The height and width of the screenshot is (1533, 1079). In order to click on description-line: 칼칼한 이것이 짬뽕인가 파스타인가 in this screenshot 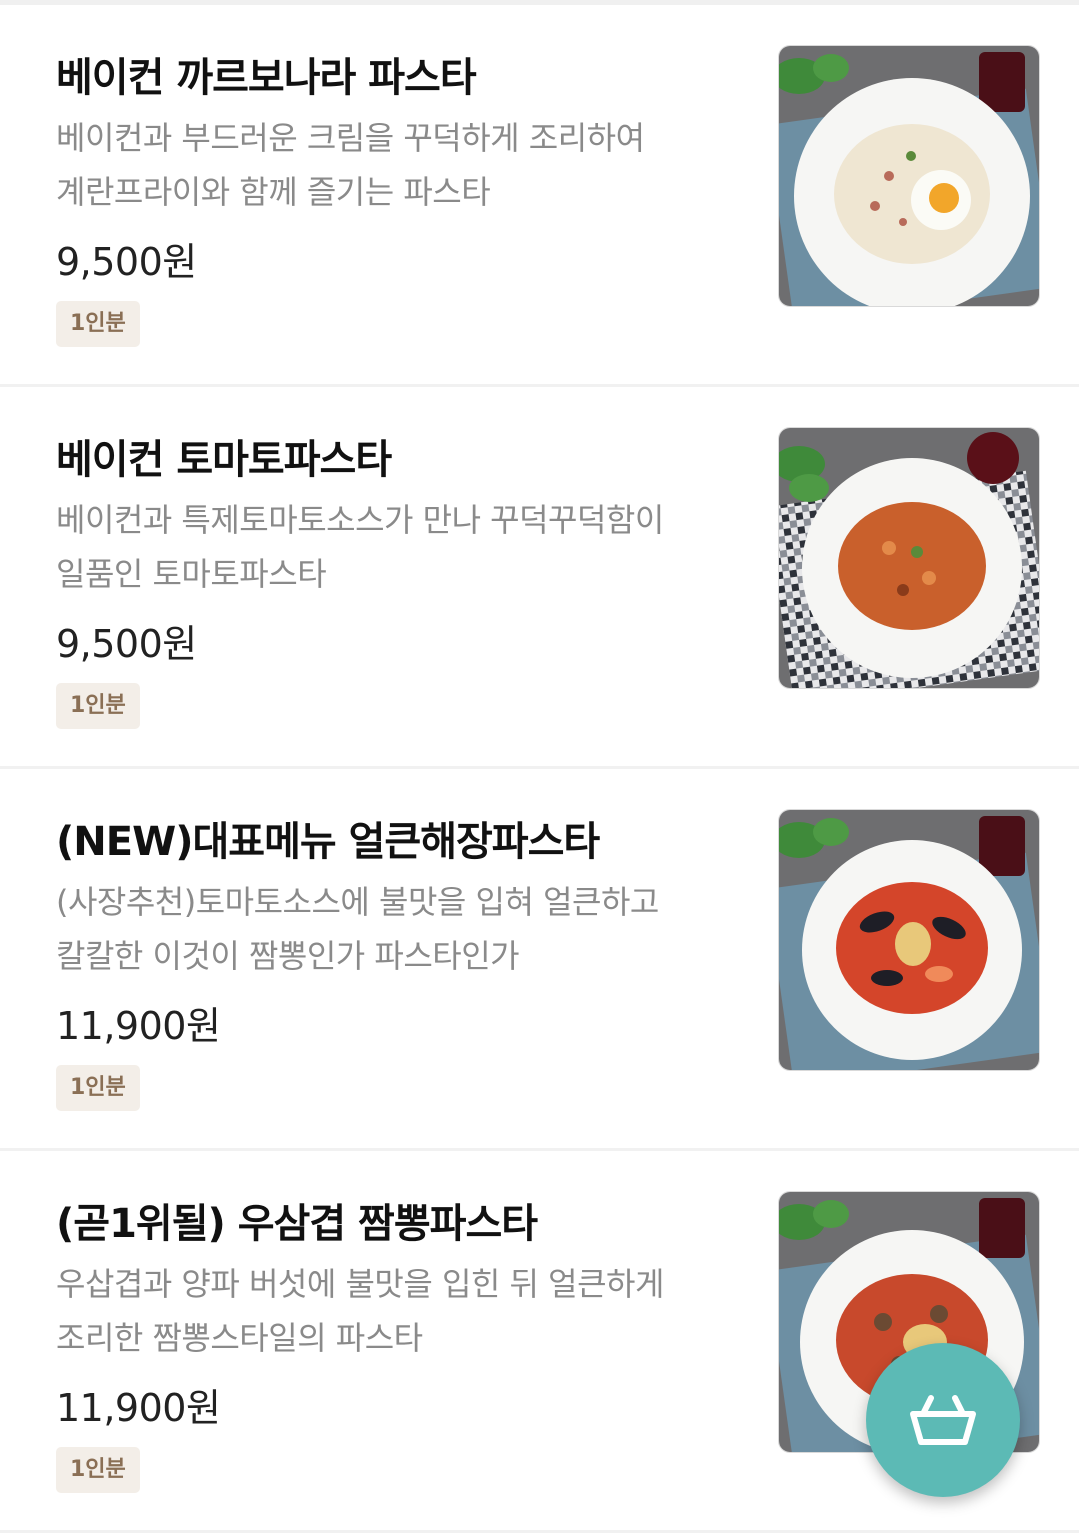, I will do `click(288, 956)`.